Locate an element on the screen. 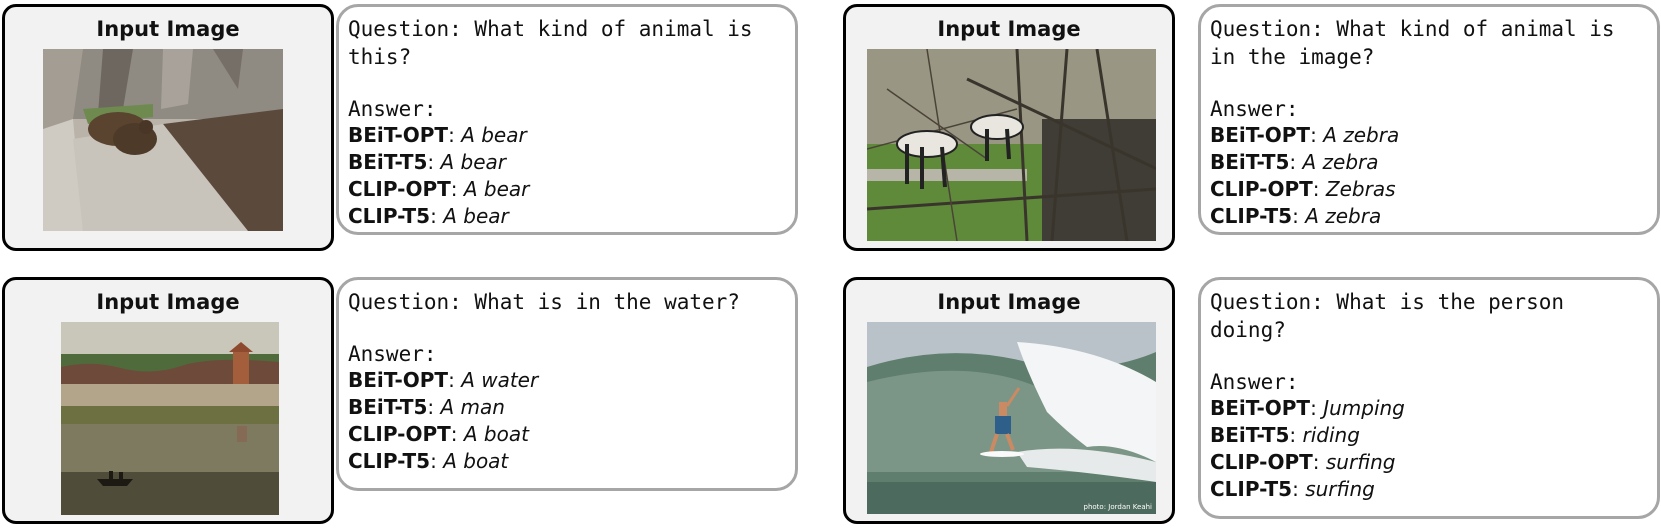 This screenshot has height=532, width=1661. input-image-panel-surfer: Input Image photo: Jordan Keahi is located at coordinates (1009, 400).